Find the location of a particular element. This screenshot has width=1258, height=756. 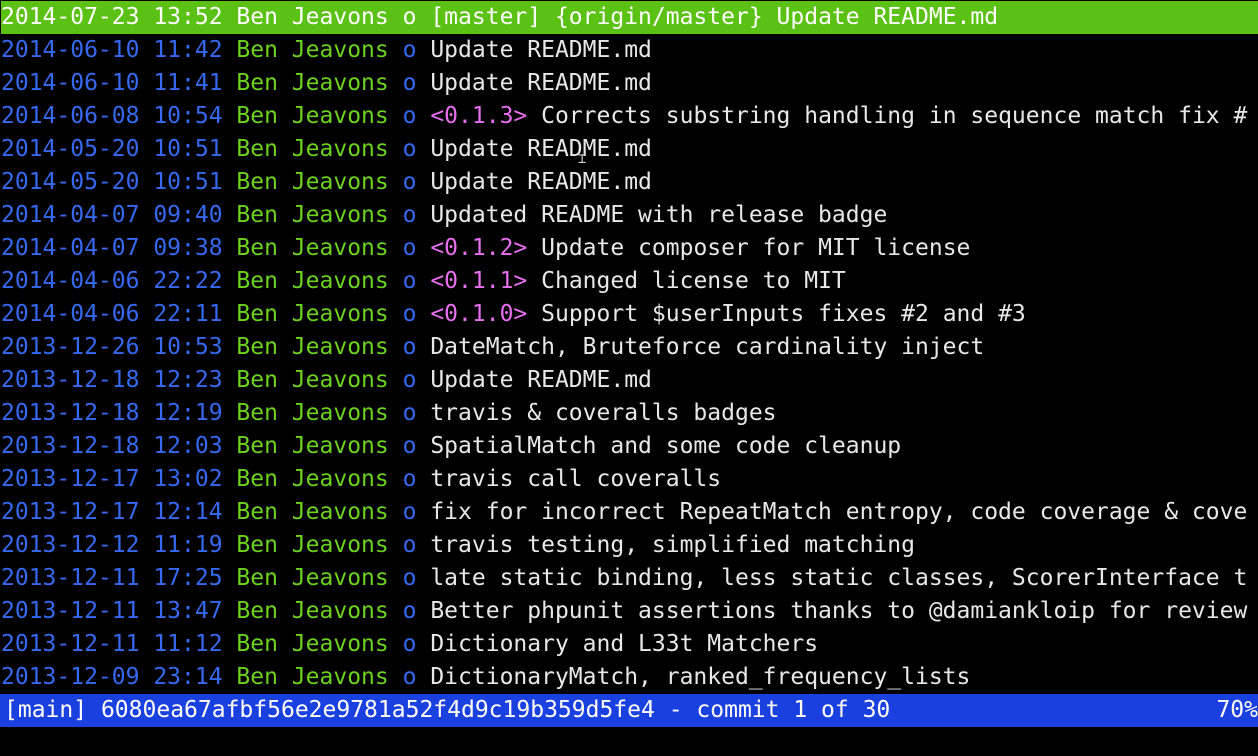

commit-subject: SpatialMatch and some code cleanup is located at coordinates (666, 446).